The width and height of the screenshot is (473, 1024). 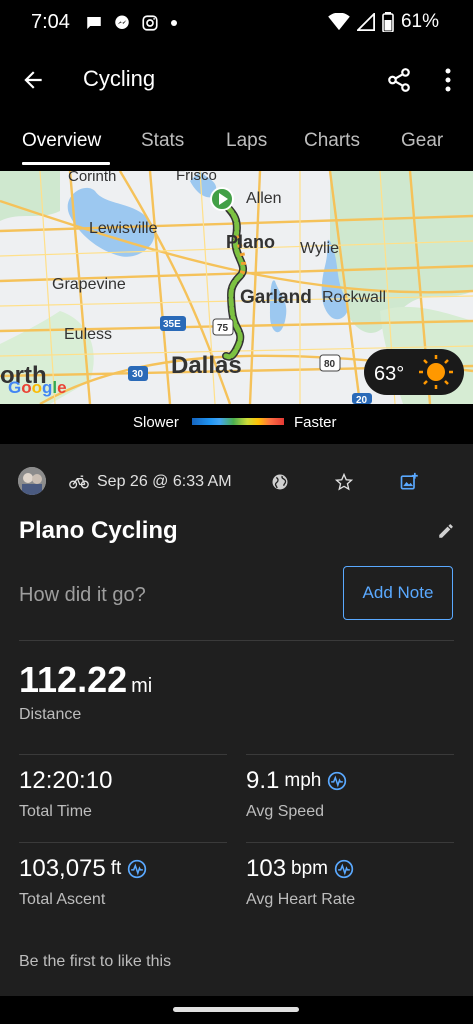 I want to click on avg-speed-value: 9.1, so click(x=263, y=780).